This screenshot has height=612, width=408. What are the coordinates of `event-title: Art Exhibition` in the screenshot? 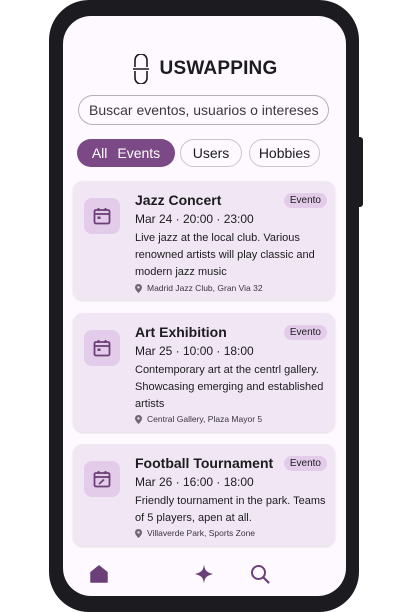 It's located at (181, 332).